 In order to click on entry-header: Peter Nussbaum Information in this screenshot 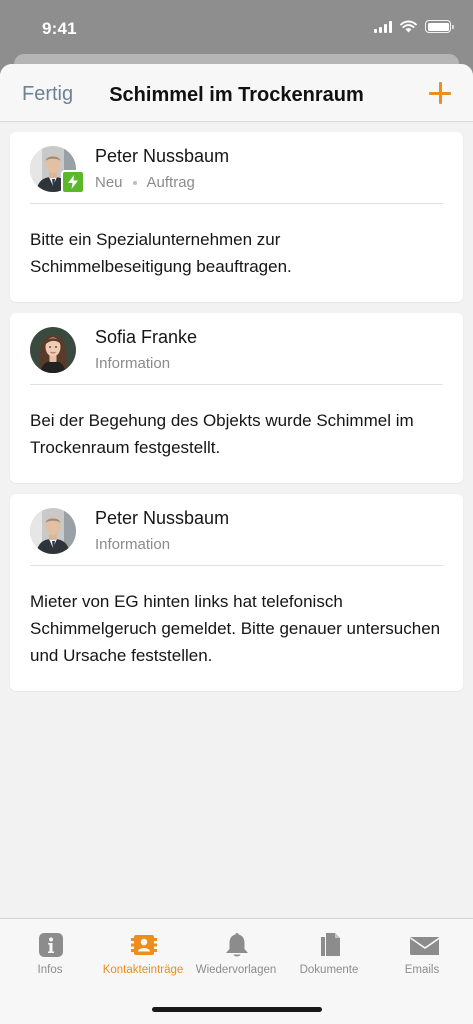, I will do `click(236, 530)`.